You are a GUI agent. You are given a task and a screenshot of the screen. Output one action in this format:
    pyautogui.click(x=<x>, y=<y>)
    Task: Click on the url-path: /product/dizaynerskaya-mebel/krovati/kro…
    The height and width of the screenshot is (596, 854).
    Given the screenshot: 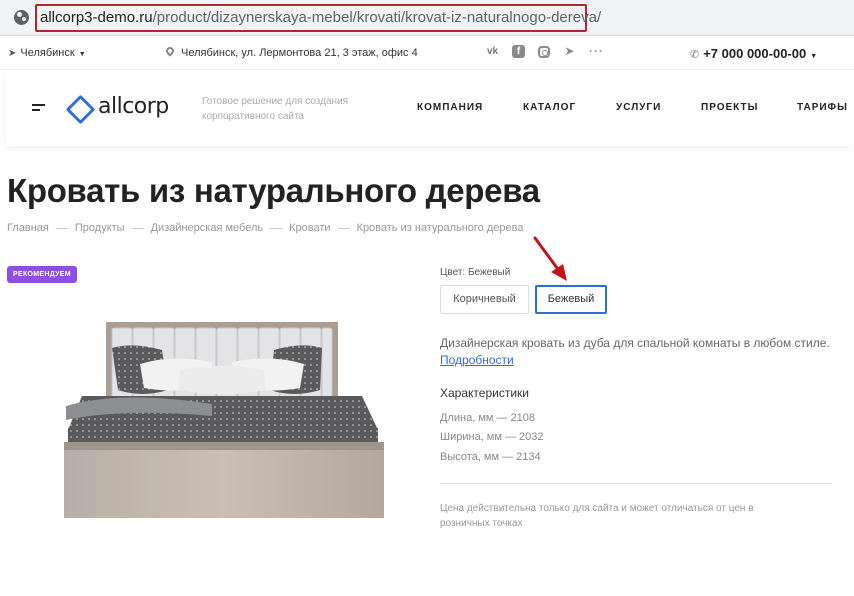 What is the action you would take?
    pyautogui.click(x=377, y=17)
    